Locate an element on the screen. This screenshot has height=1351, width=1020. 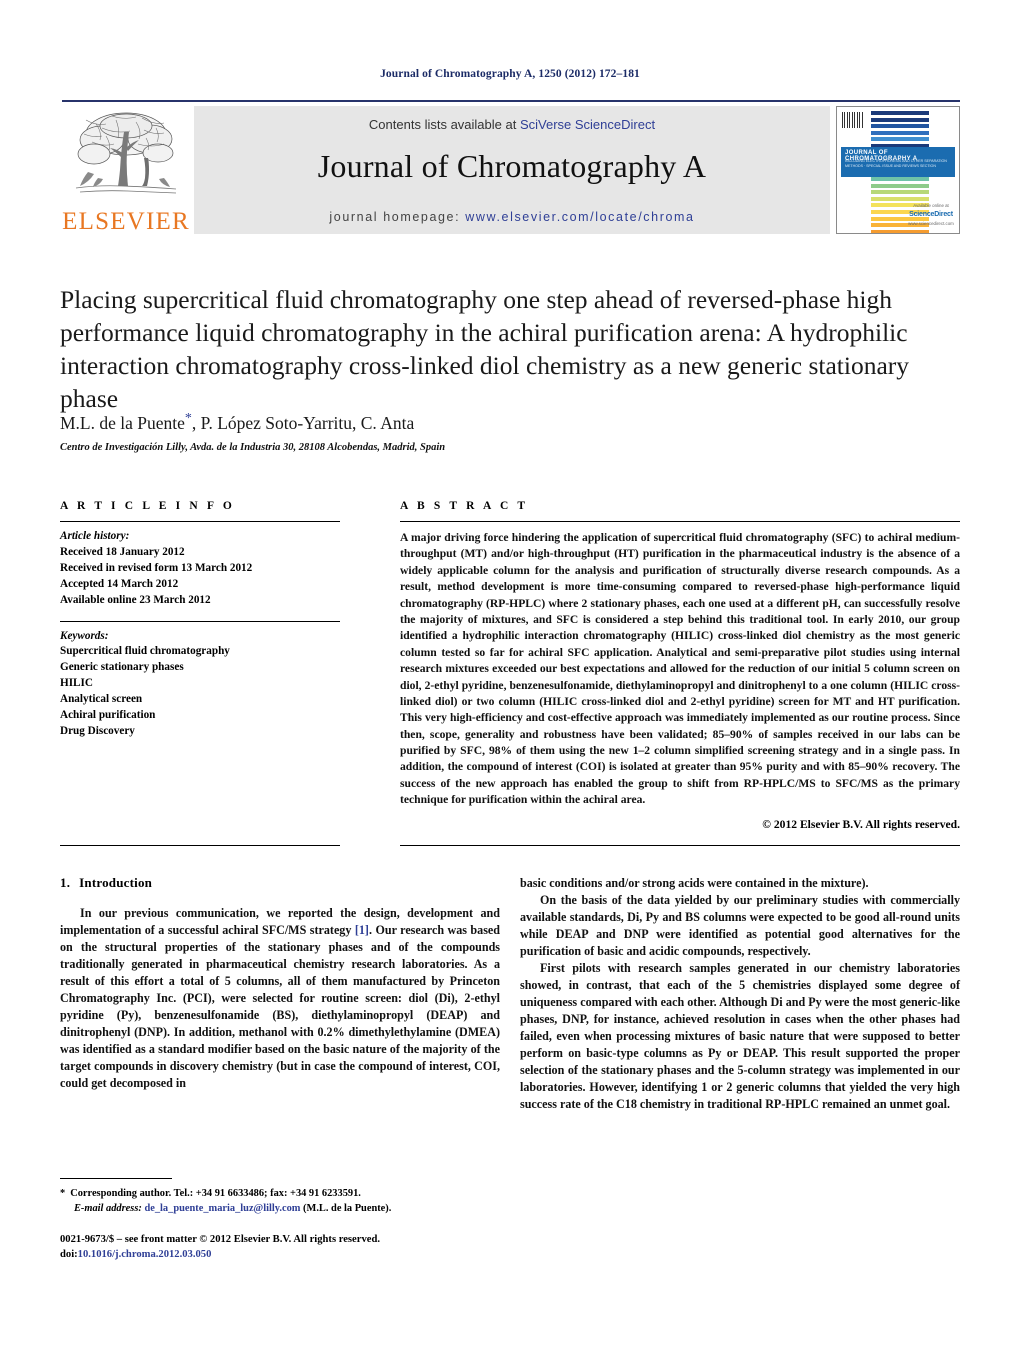
keywords-label: Keywords: is located at coordinates (84, 635).